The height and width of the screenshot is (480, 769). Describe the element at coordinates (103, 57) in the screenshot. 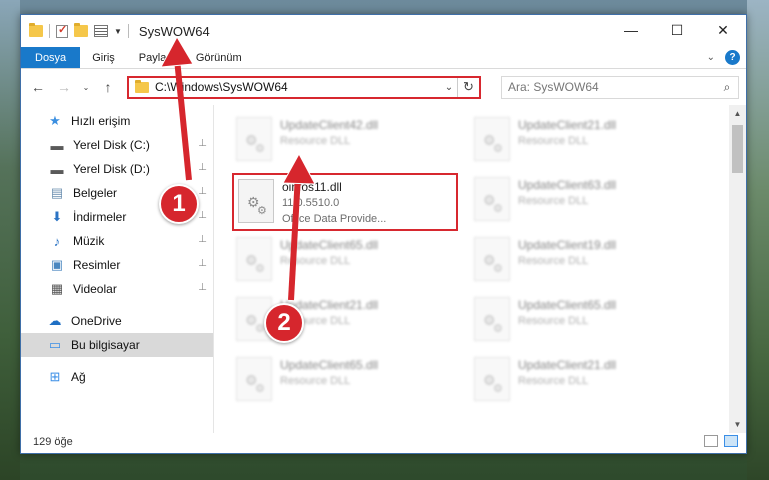

I see `tab-home: Giriş` at that location.